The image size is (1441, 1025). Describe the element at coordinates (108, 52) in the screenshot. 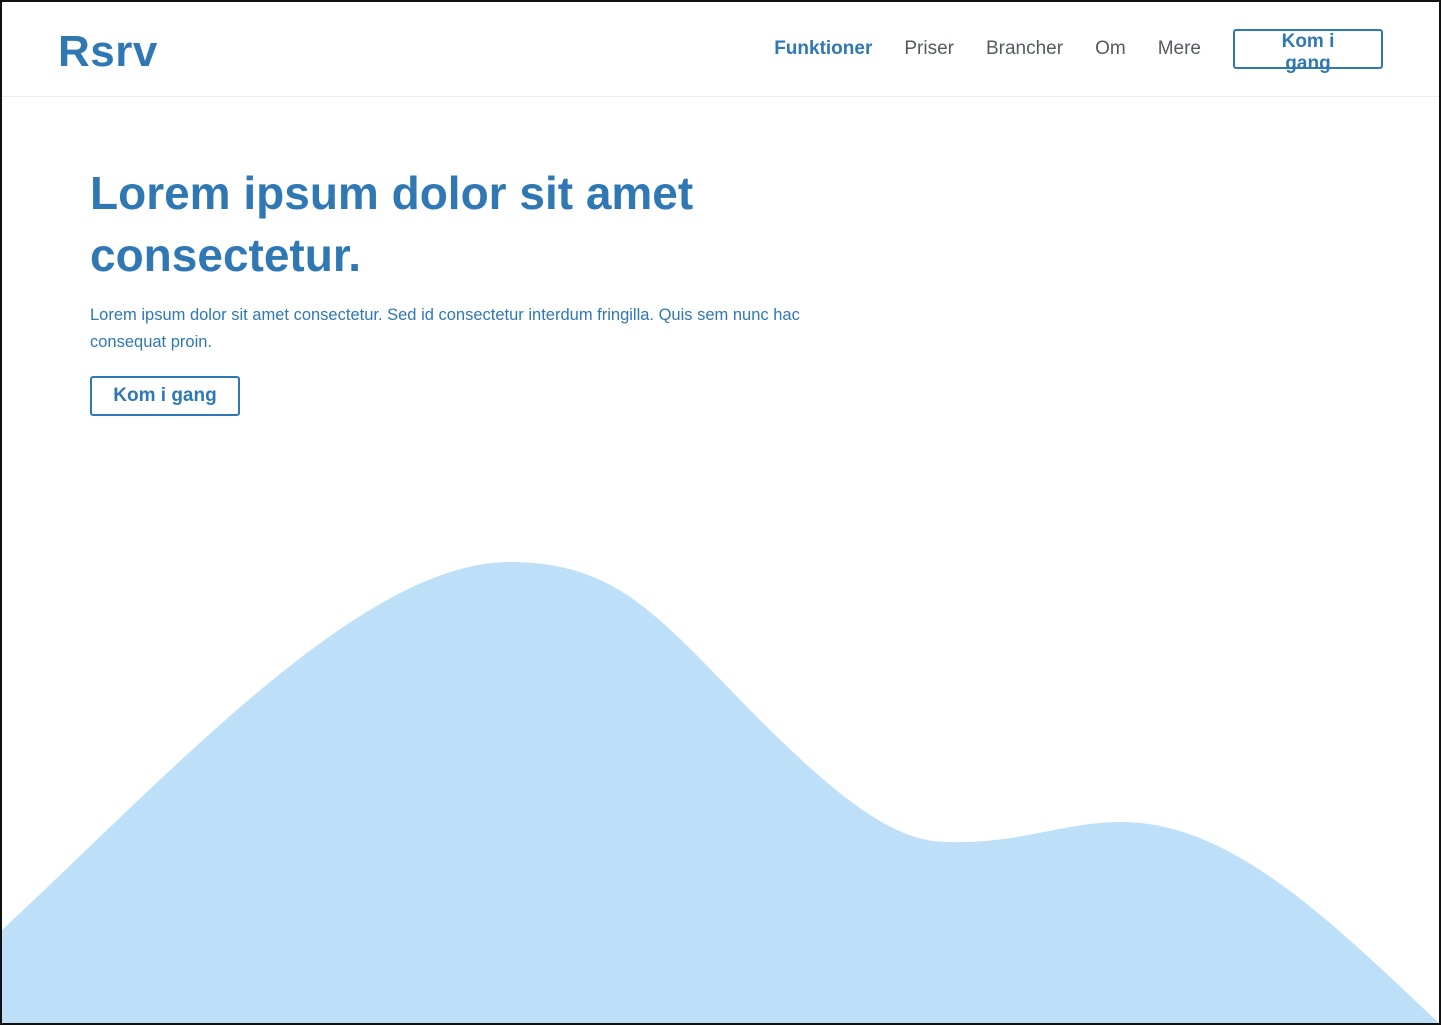

I see `brand-logo: Rsrv` at that location.